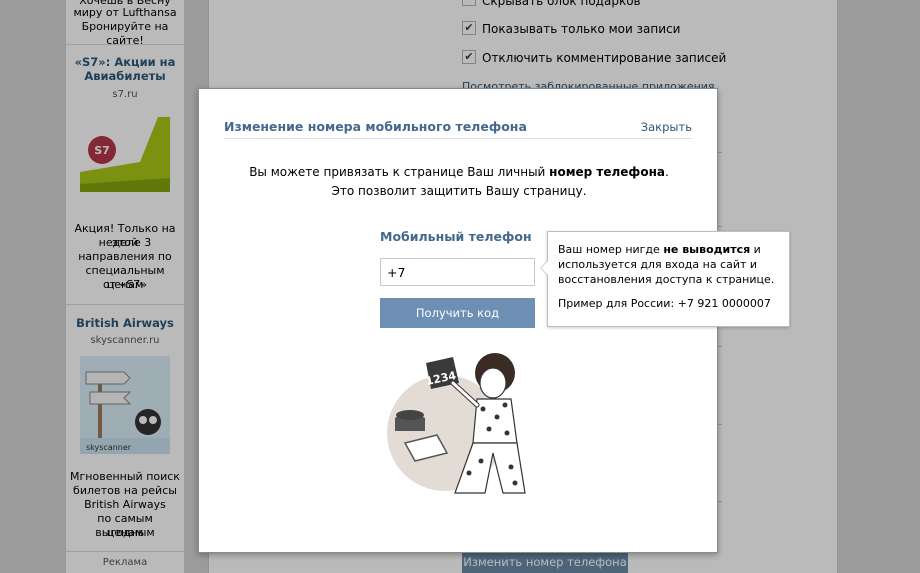  What do you see at coordinates (755, 249) in the screenshot?
I see `tooltip-text: и` at bounding box center [755, 249].